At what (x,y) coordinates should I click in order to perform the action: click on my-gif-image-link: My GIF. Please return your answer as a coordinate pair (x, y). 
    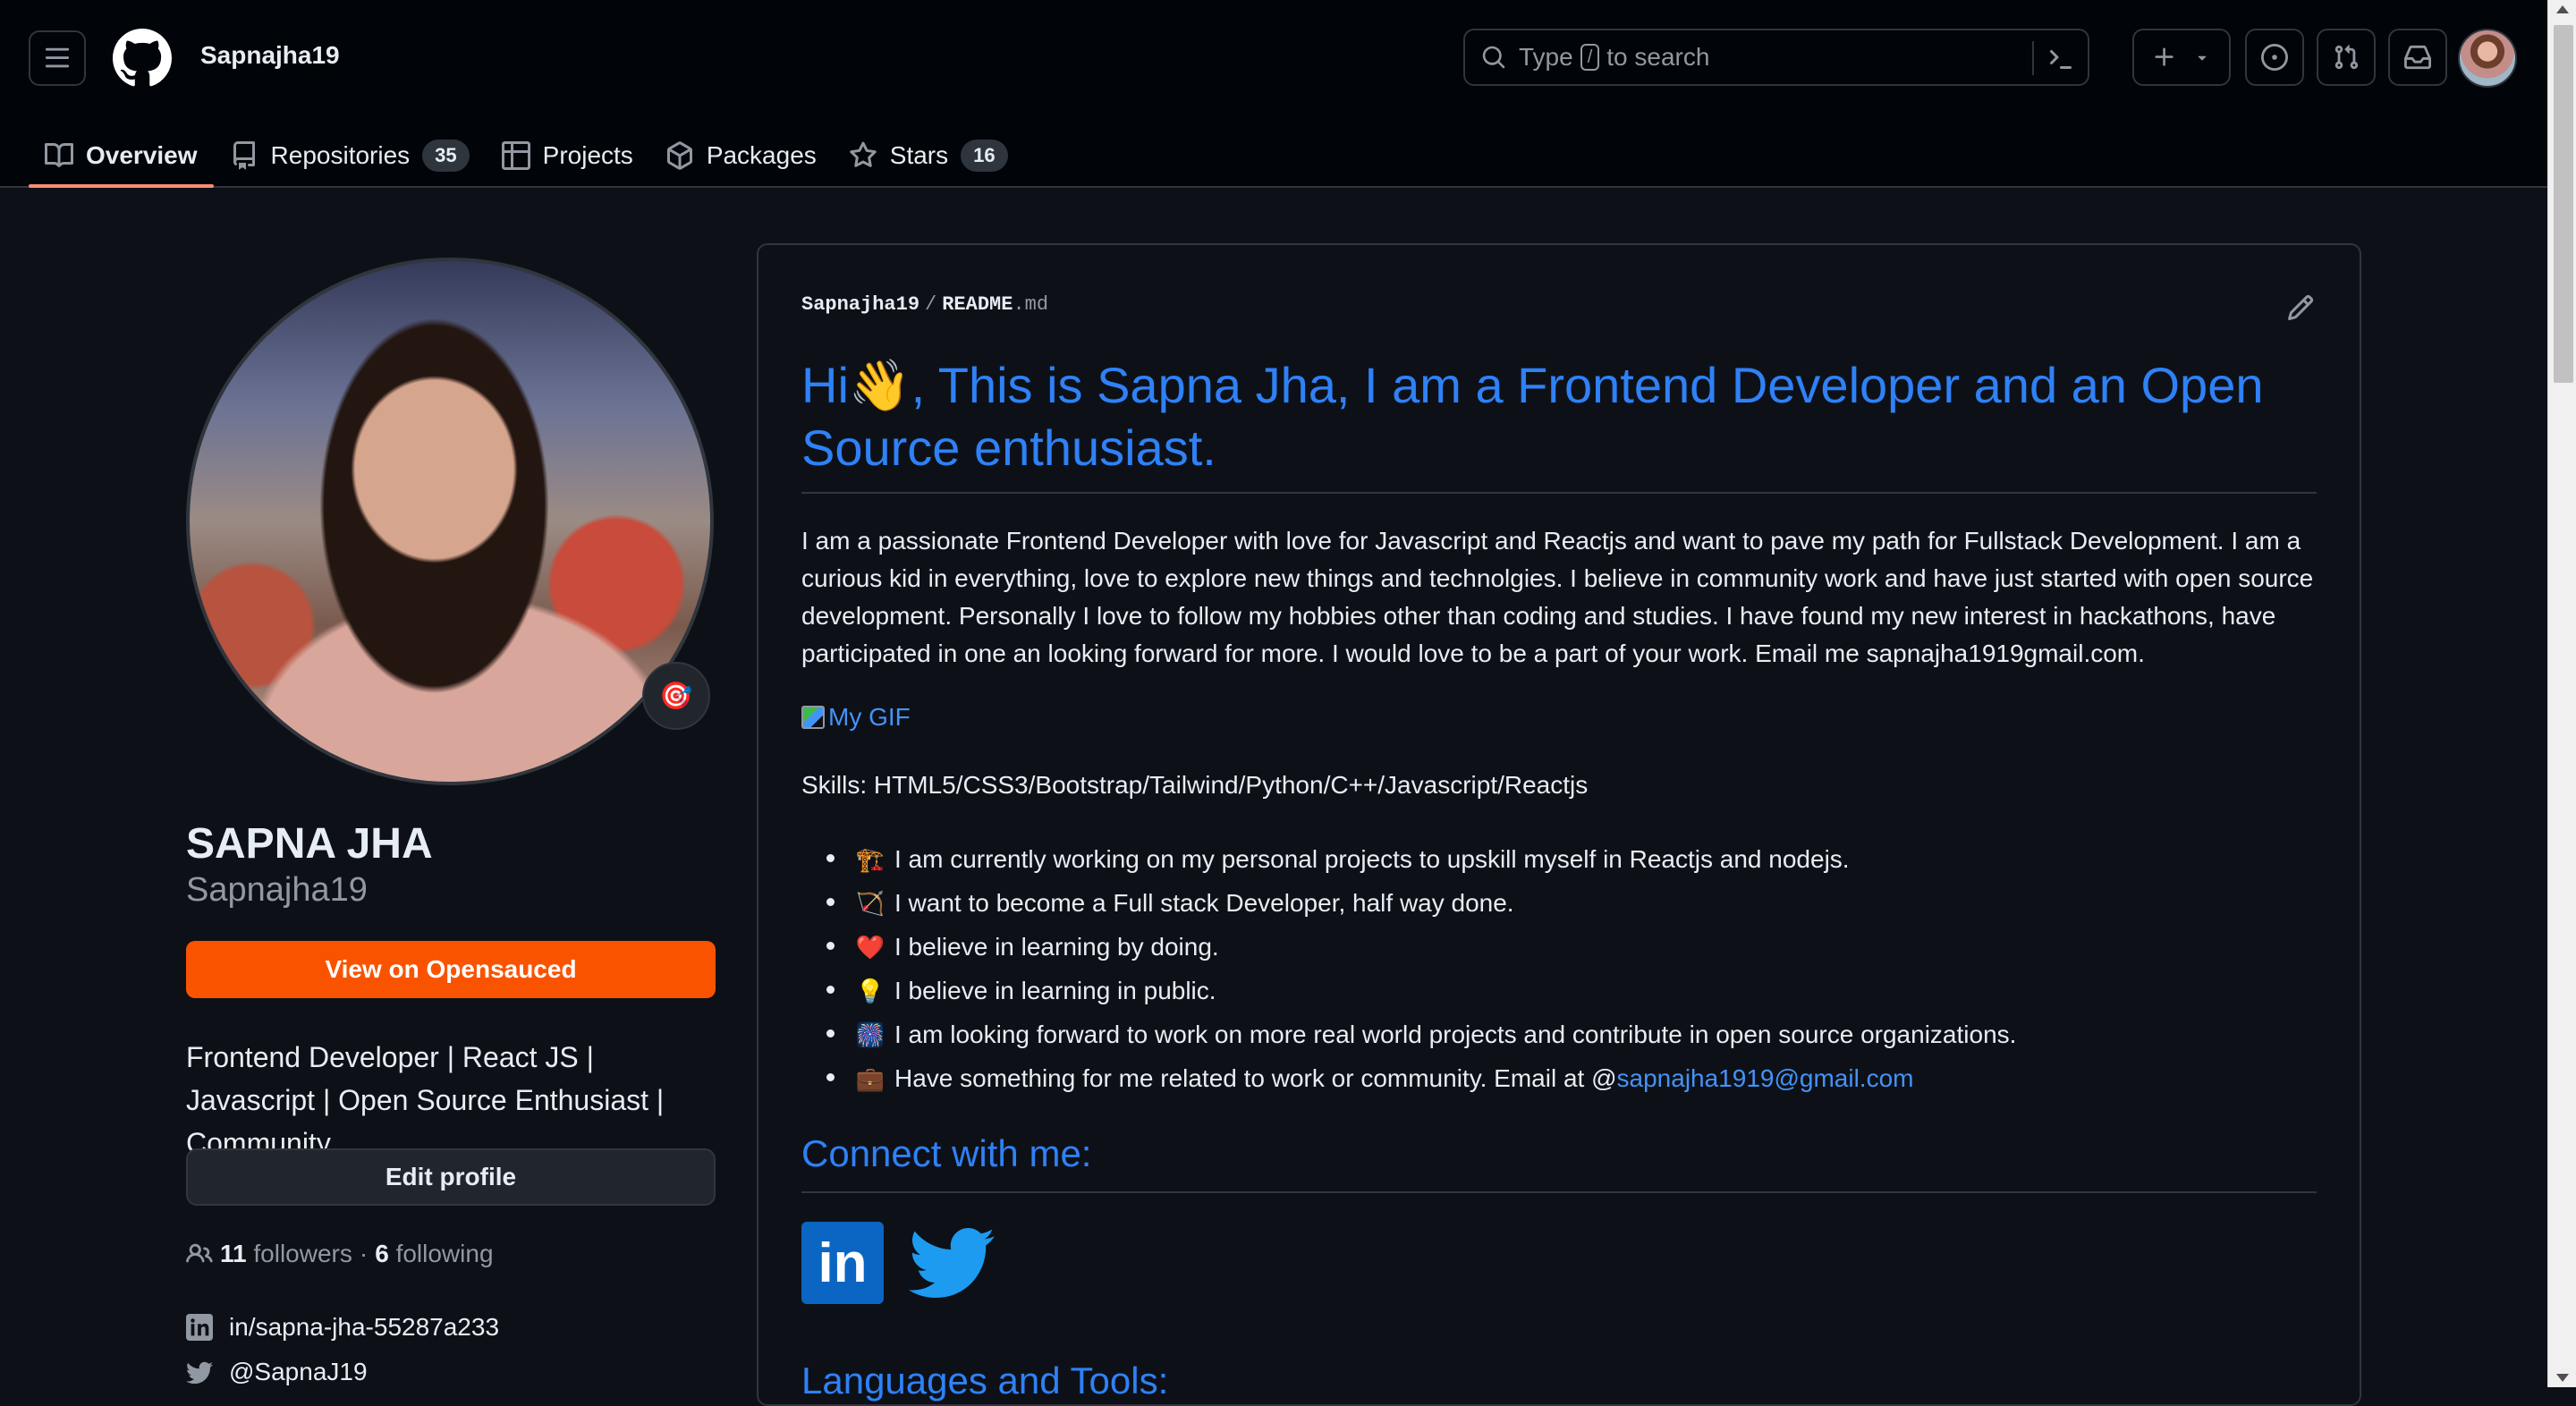
    Looking at the image, I should click on (856, 718).